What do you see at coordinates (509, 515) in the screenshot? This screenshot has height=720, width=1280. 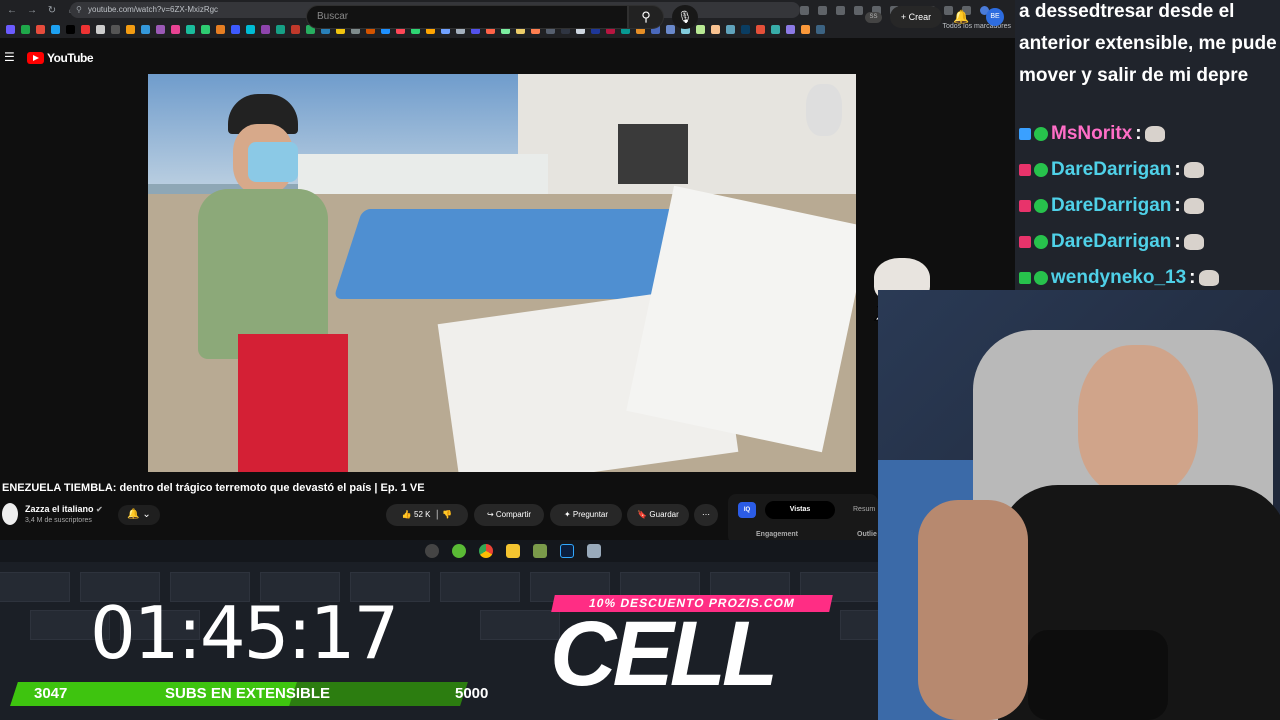 I see `share-button: ↪ Compartir` at bounding box center [509, 515].